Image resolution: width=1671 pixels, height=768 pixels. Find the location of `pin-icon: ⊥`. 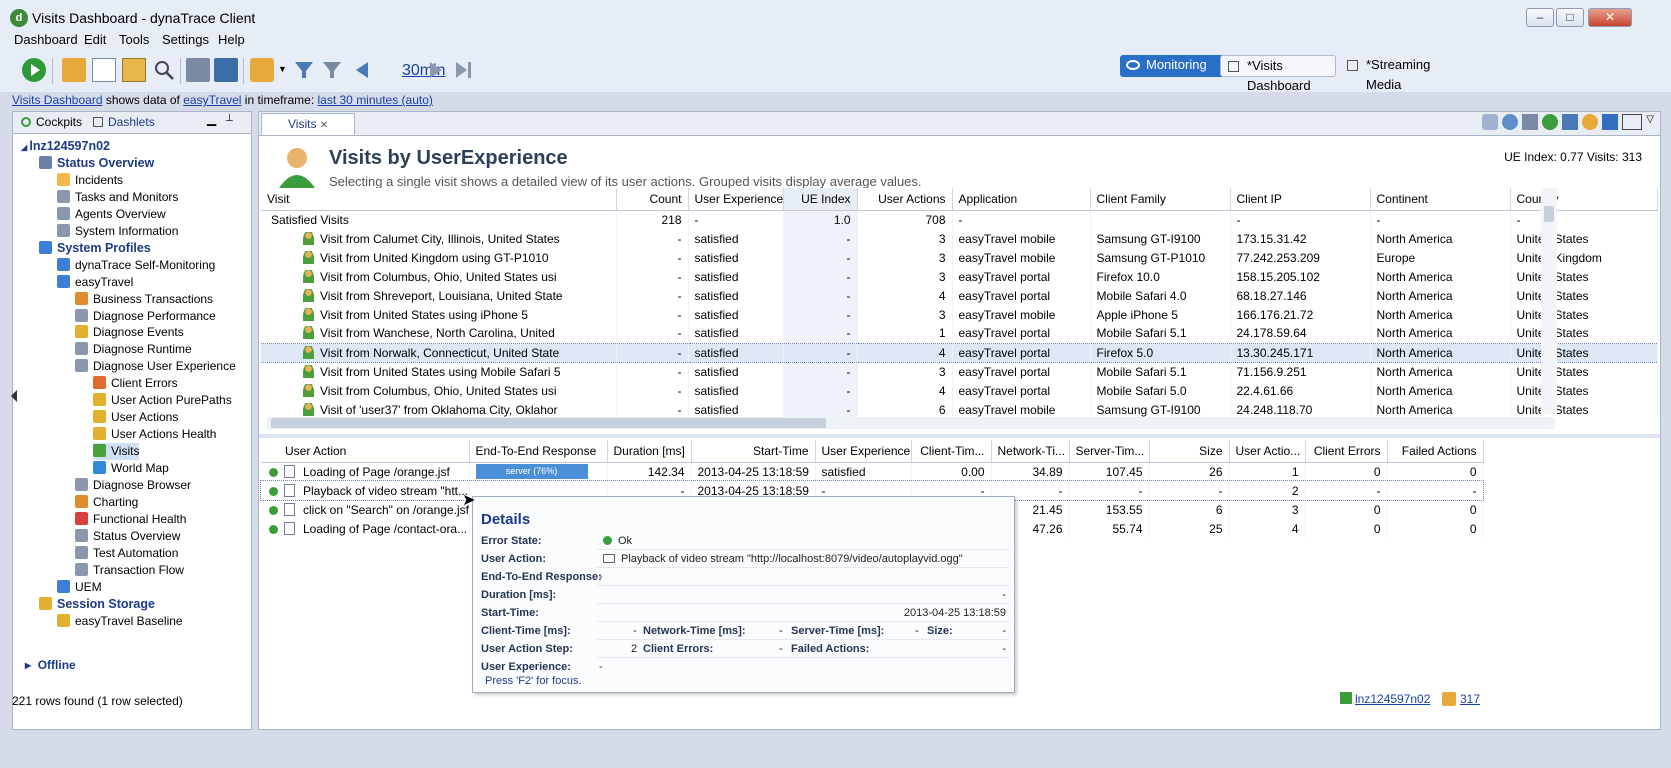

pin-icon: ⊥ is located at coordinates (229, 118).